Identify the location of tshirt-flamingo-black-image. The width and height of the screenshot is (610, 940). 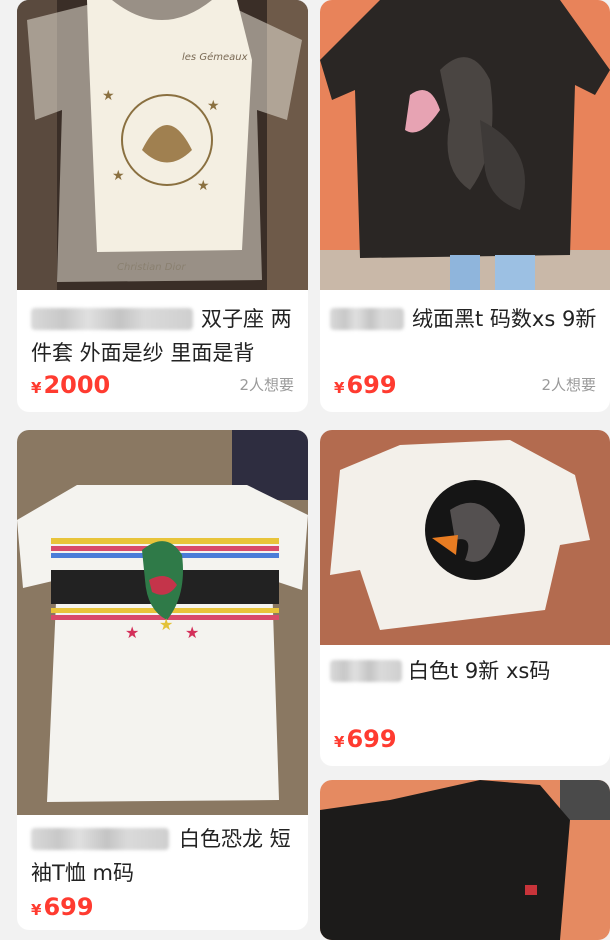
(465, 145).